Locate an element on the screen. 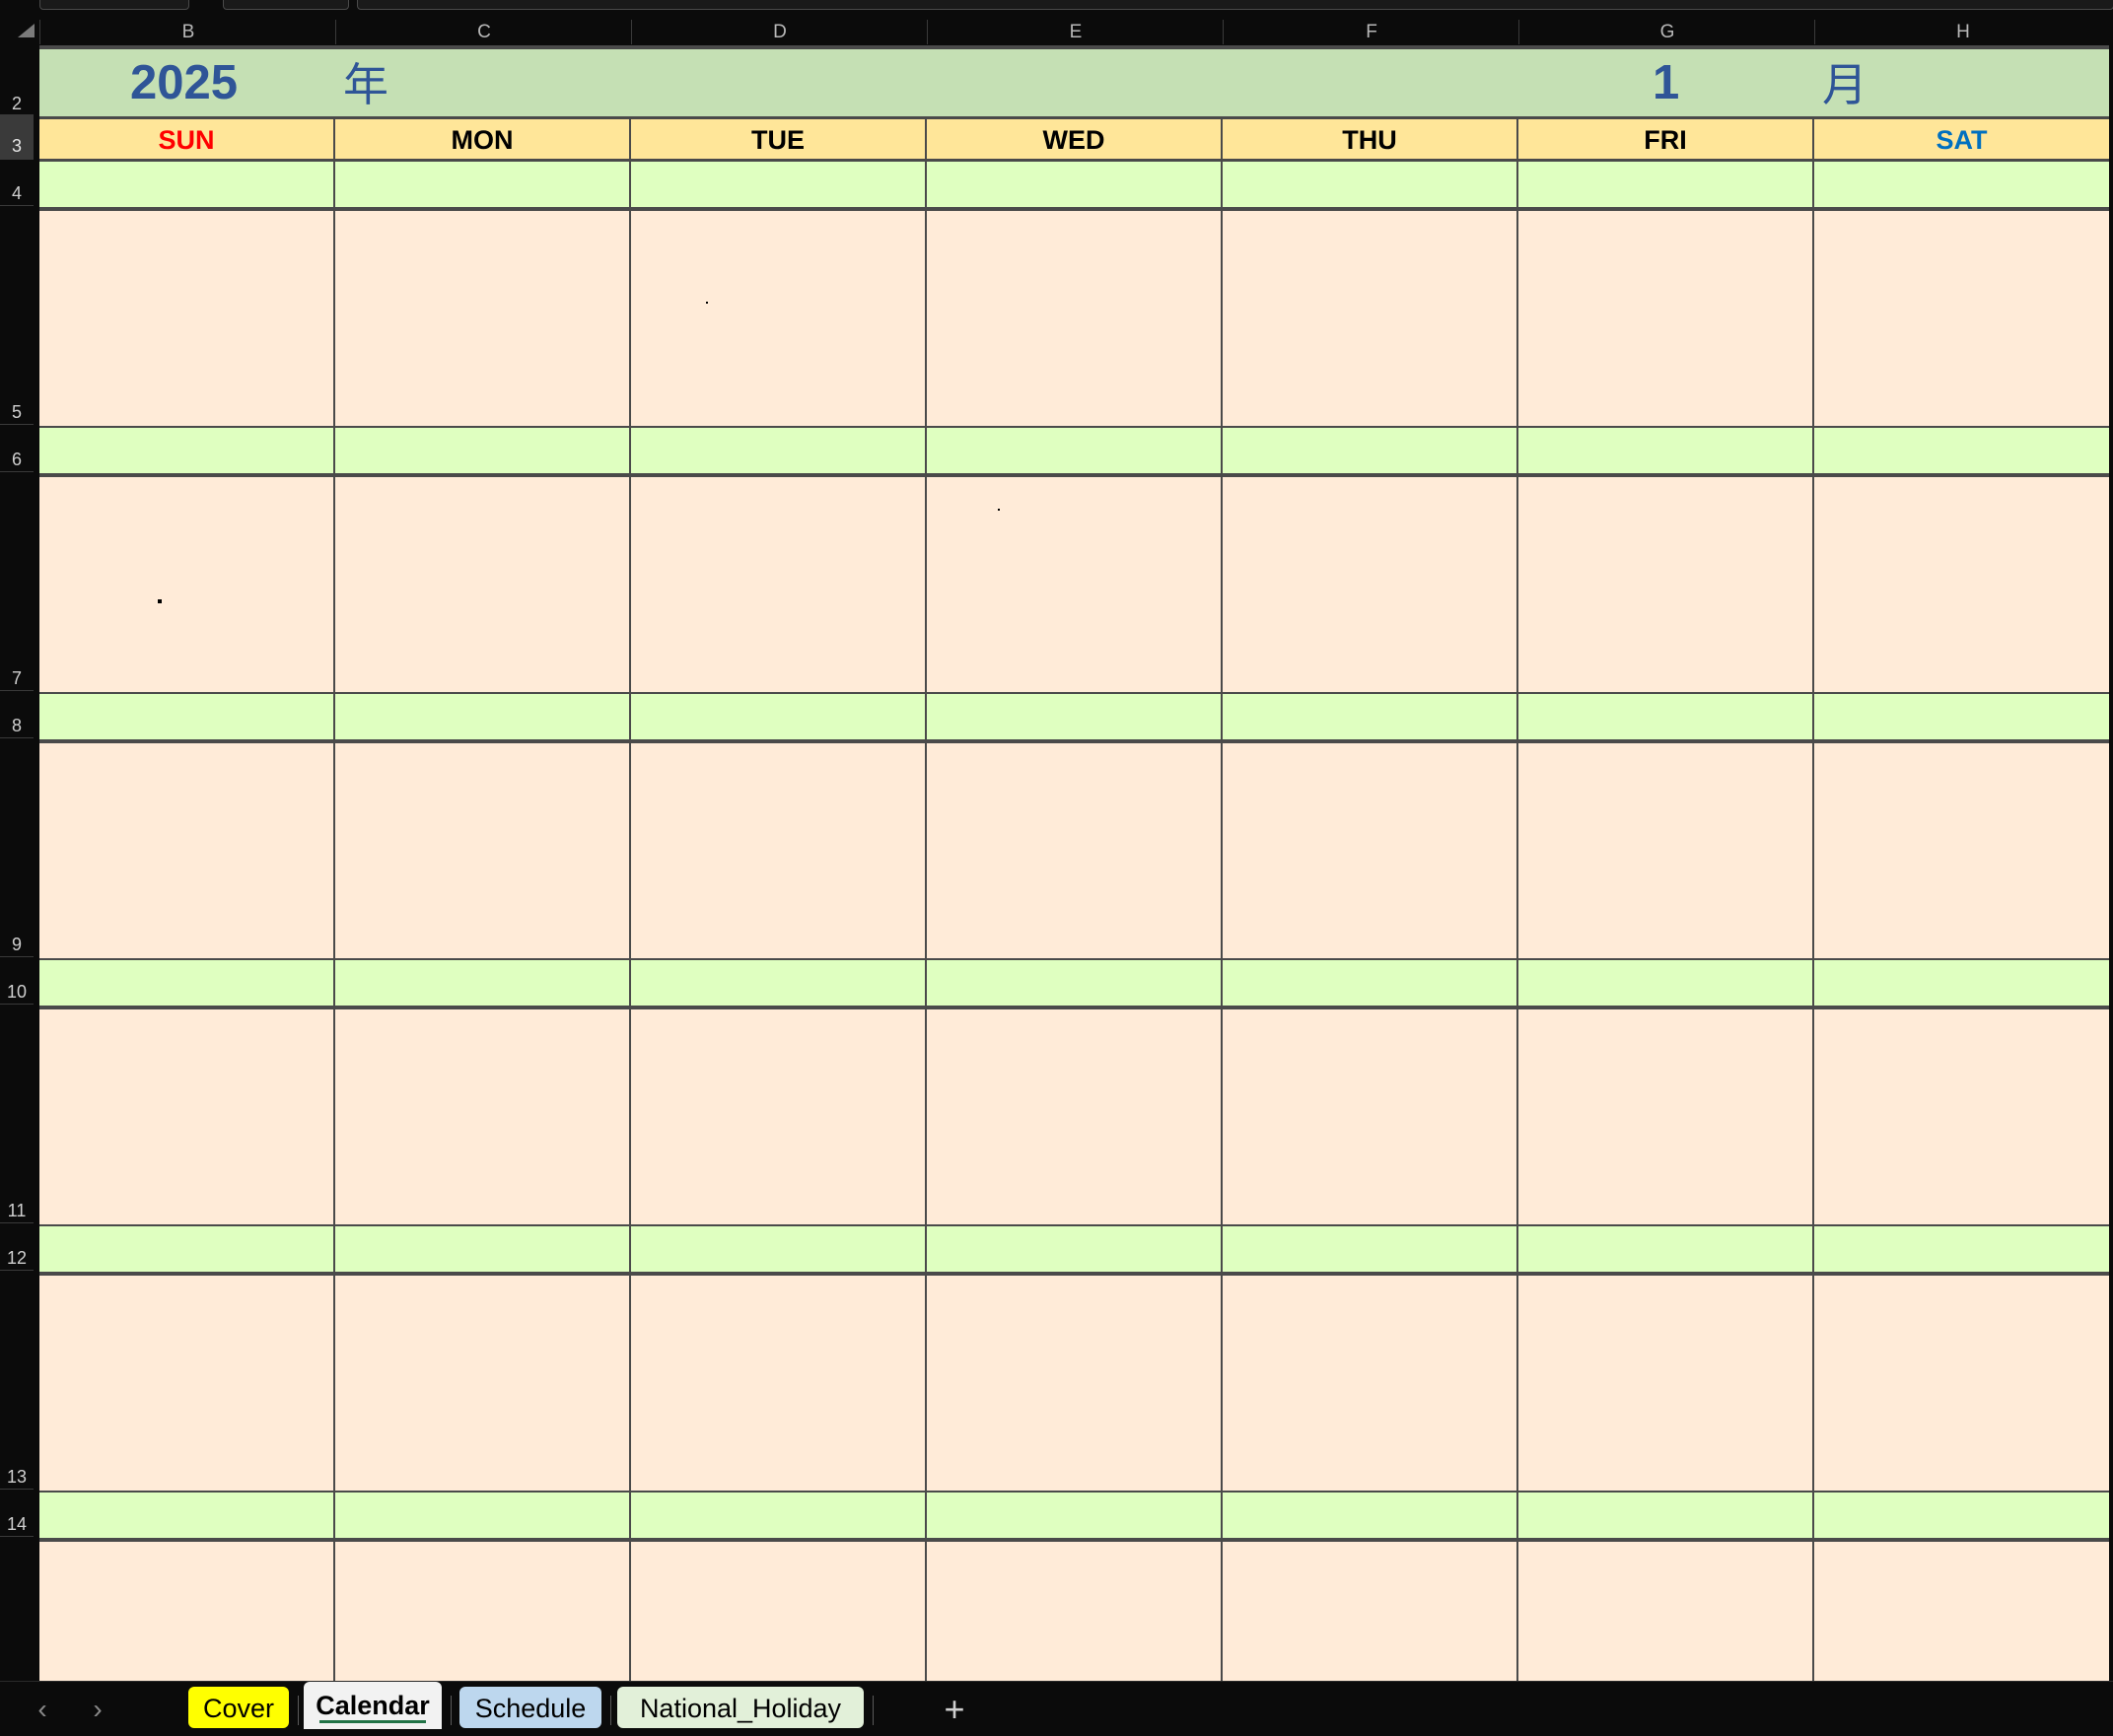 The image size is (2113, 1736). sheet-tab-schedule: Schedule is located at coordinates (530, 1707).